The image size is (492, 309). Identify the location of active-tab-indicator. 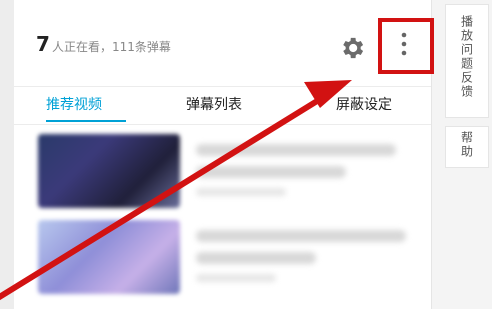
(86, 121).